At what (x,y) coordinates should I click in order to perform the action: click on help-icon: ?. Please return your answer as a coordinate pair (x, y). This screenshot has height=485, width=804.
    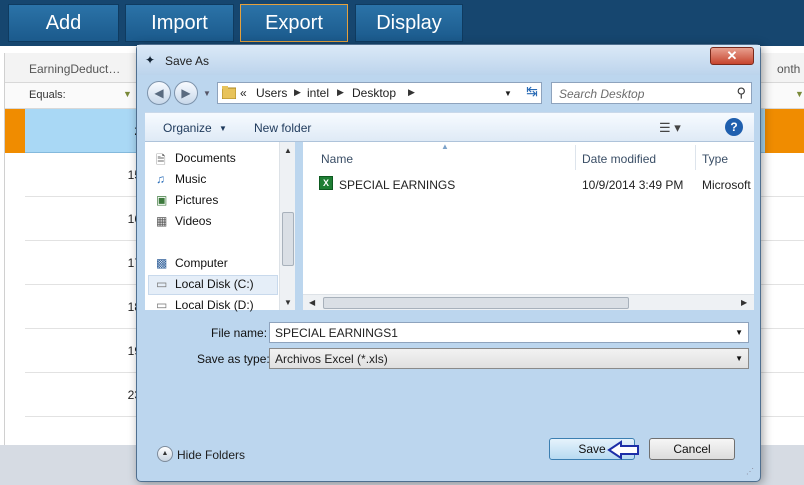
    Looking at the image, I should click on (734, 127).